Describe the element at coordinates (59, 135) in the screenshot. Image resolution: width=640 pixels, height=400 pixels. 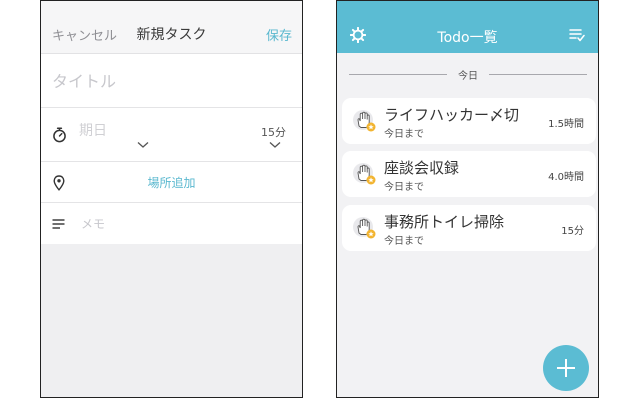
I see `stopwatch-icon` at that location.